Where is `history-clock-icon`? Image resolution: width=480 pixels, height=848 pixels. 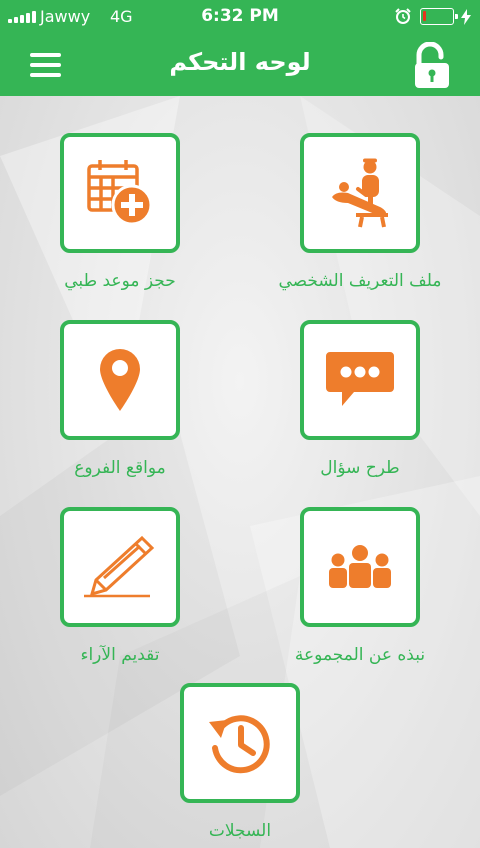
history-clock-icon is located at coordinates (239, 744).